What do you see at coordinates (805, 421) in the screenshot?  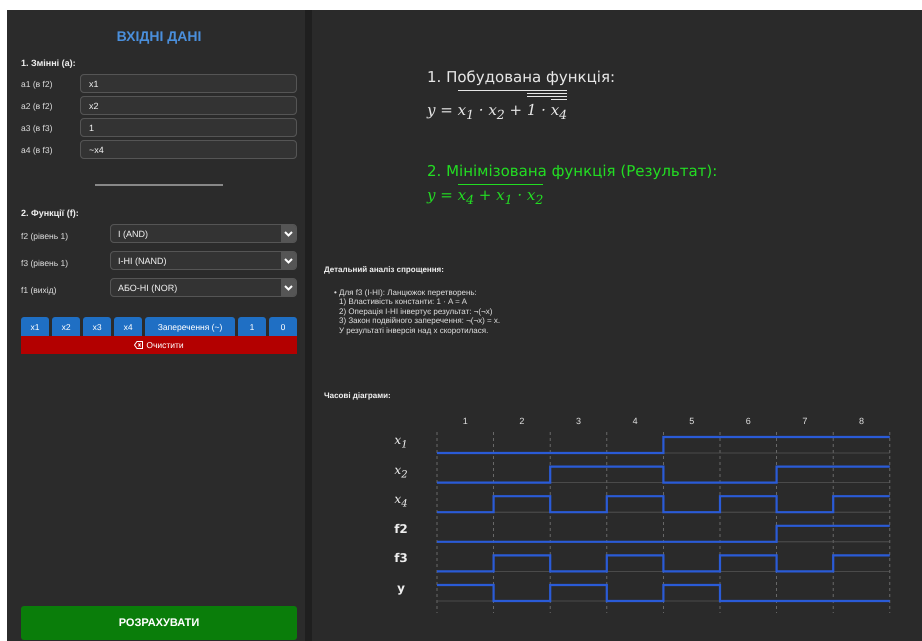 I see `step-number: 7` at bounding box center [805, 421].